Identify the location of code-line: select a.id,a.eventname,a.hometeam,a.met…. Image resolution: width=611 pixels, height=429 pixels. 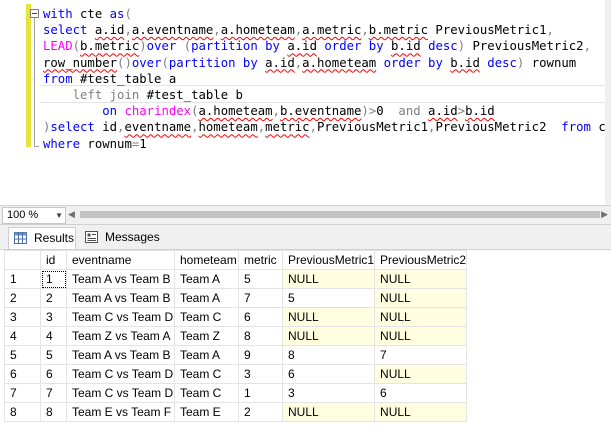
(327, 30).